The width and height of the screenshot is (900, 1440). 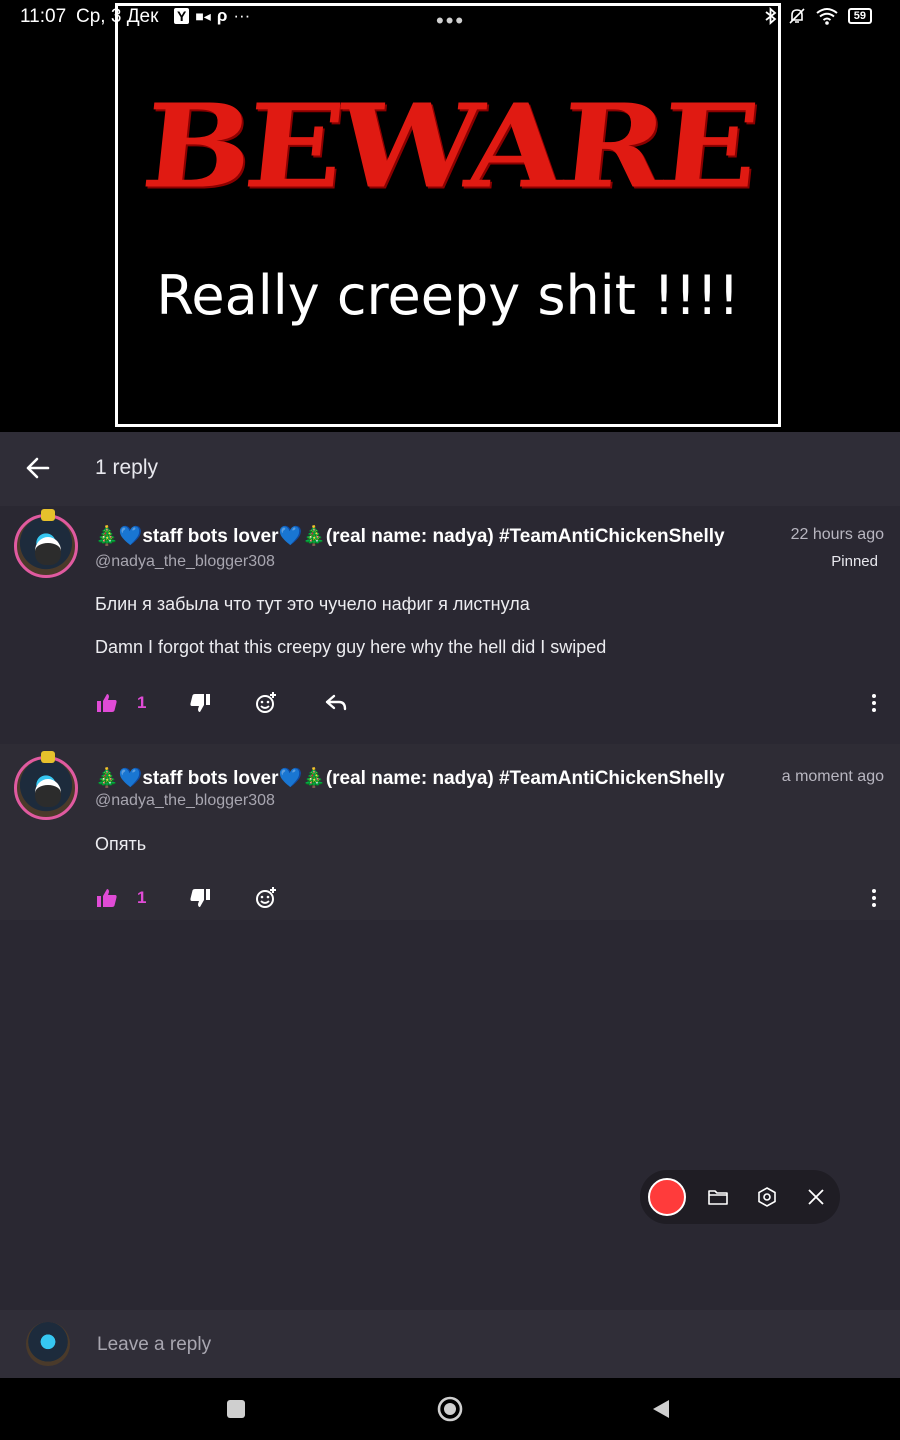 I want to click on status-app-icons: Y ■◂ ρ ···, so click(x=212, y=16).